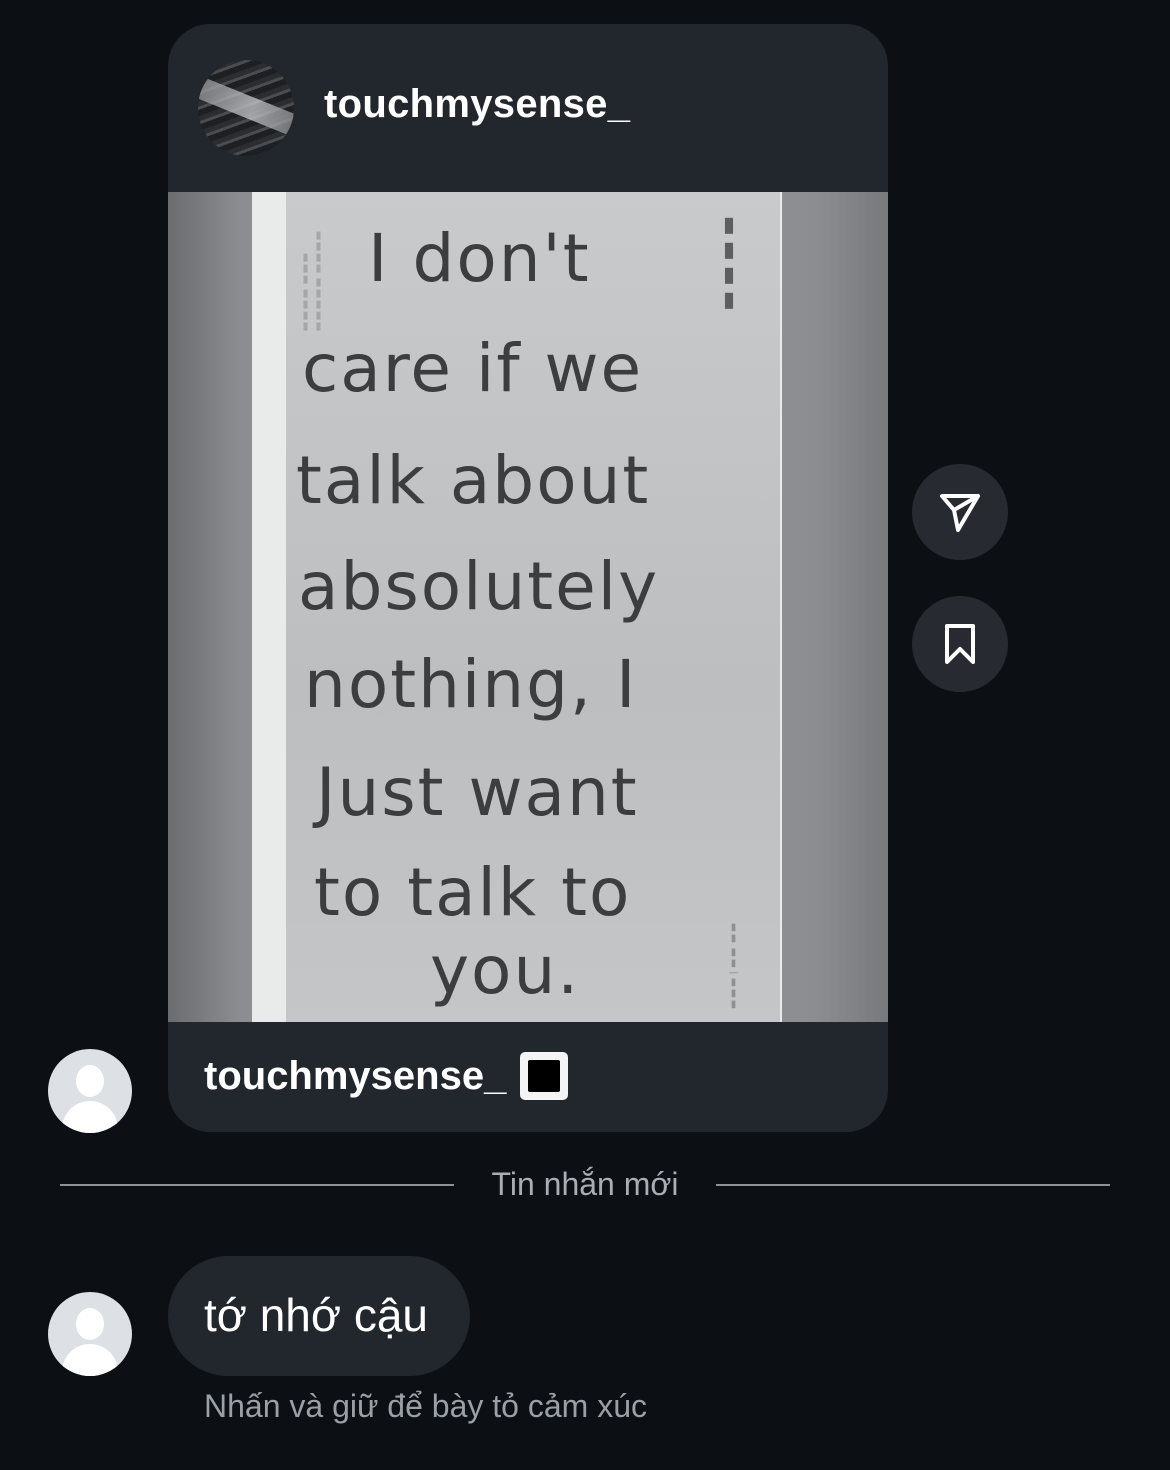 The image size is (1170, 1470). I want to click on message-bubble: tớ nhớ cậu, so click(319, 1316).